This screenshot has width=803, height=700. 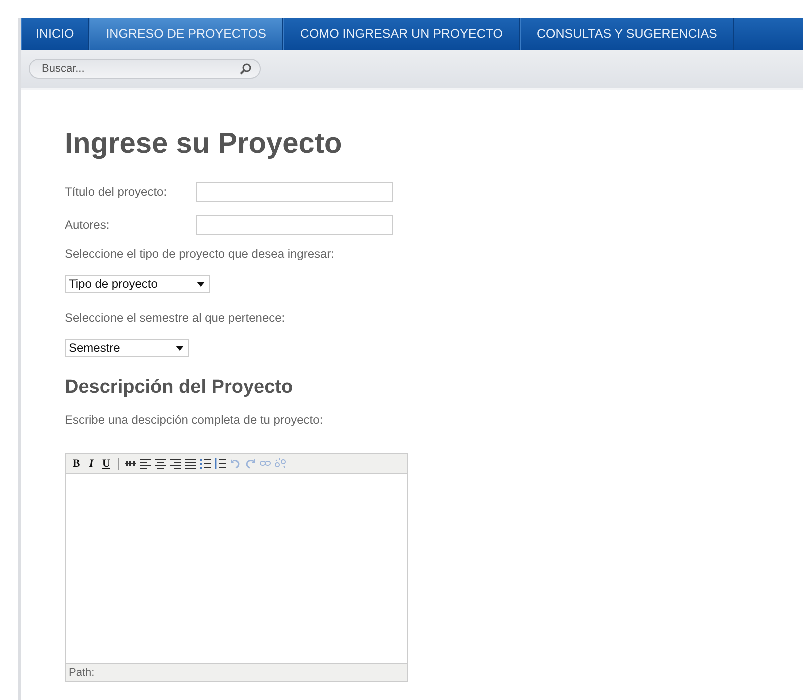 What do you see at coordinates (186, 34) in the screenshot?
I see `nav-tab: INGRESO DE PROYECTOS` at bounding box center [186, 34].